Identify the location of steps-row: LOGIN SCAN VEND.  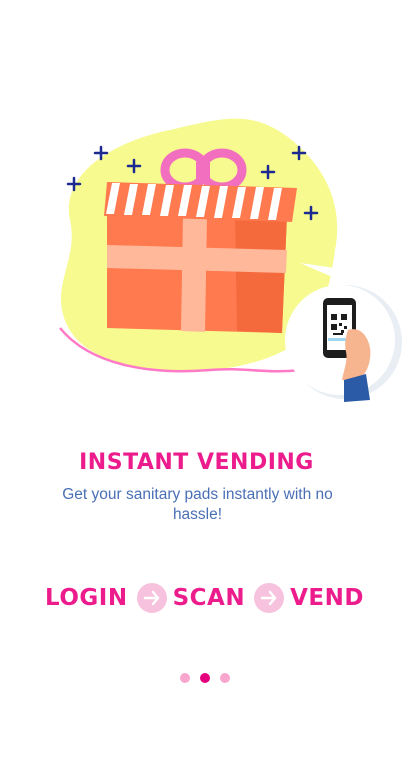
(209, 598).